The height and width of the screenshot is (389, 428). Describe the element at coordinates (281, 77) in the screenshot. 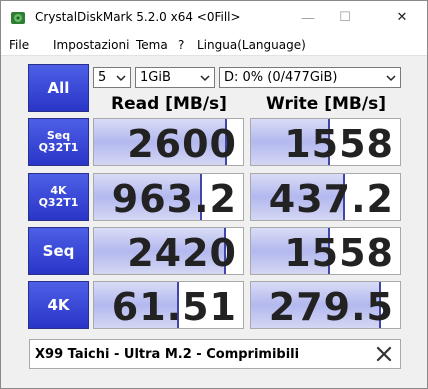

I see `drive-value: D: 0% (0/477GiB)` at that location.